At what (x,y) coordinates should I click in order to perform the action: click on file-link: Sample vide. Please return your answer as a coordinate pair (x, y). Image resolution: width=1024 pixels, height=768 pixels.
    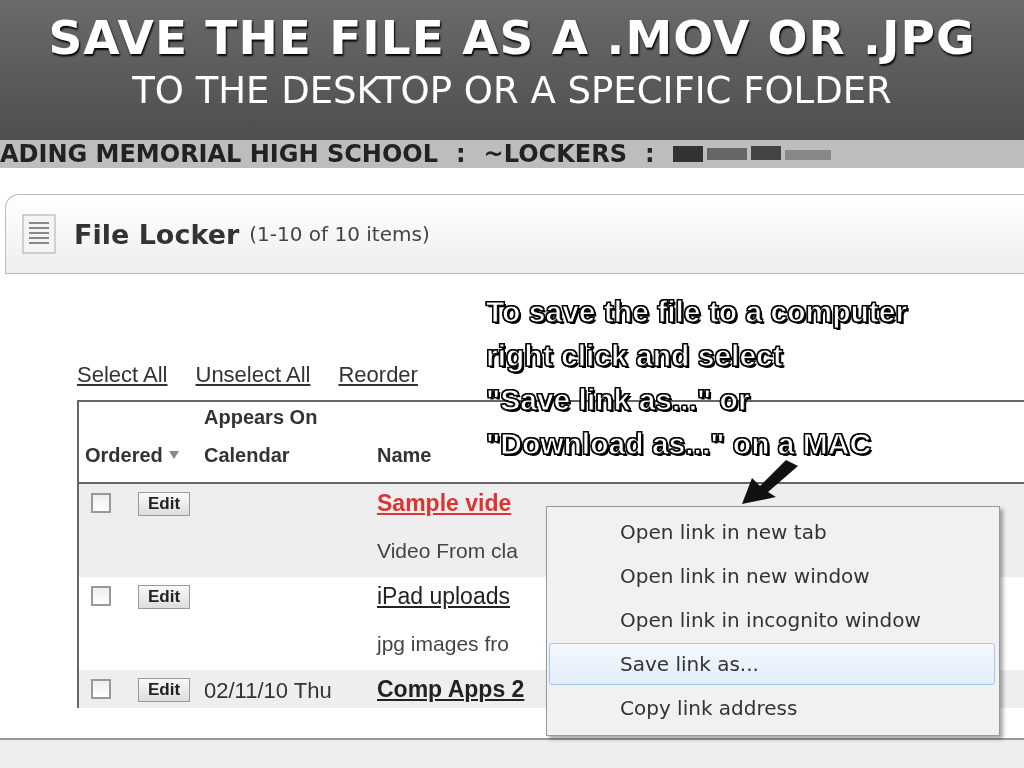
    Looking at the image, I should click on (447, 503).